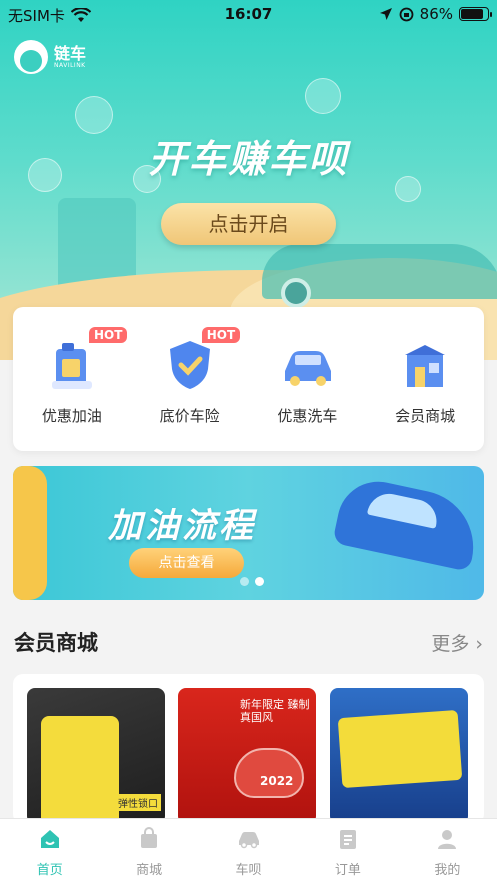 The height and width of the screenshot is (883, 497). What do you see at coordinates (50, 57) in the screenshot?
I see `app-logo: 链车 NAVILINK` at bounding box center [50, 57].